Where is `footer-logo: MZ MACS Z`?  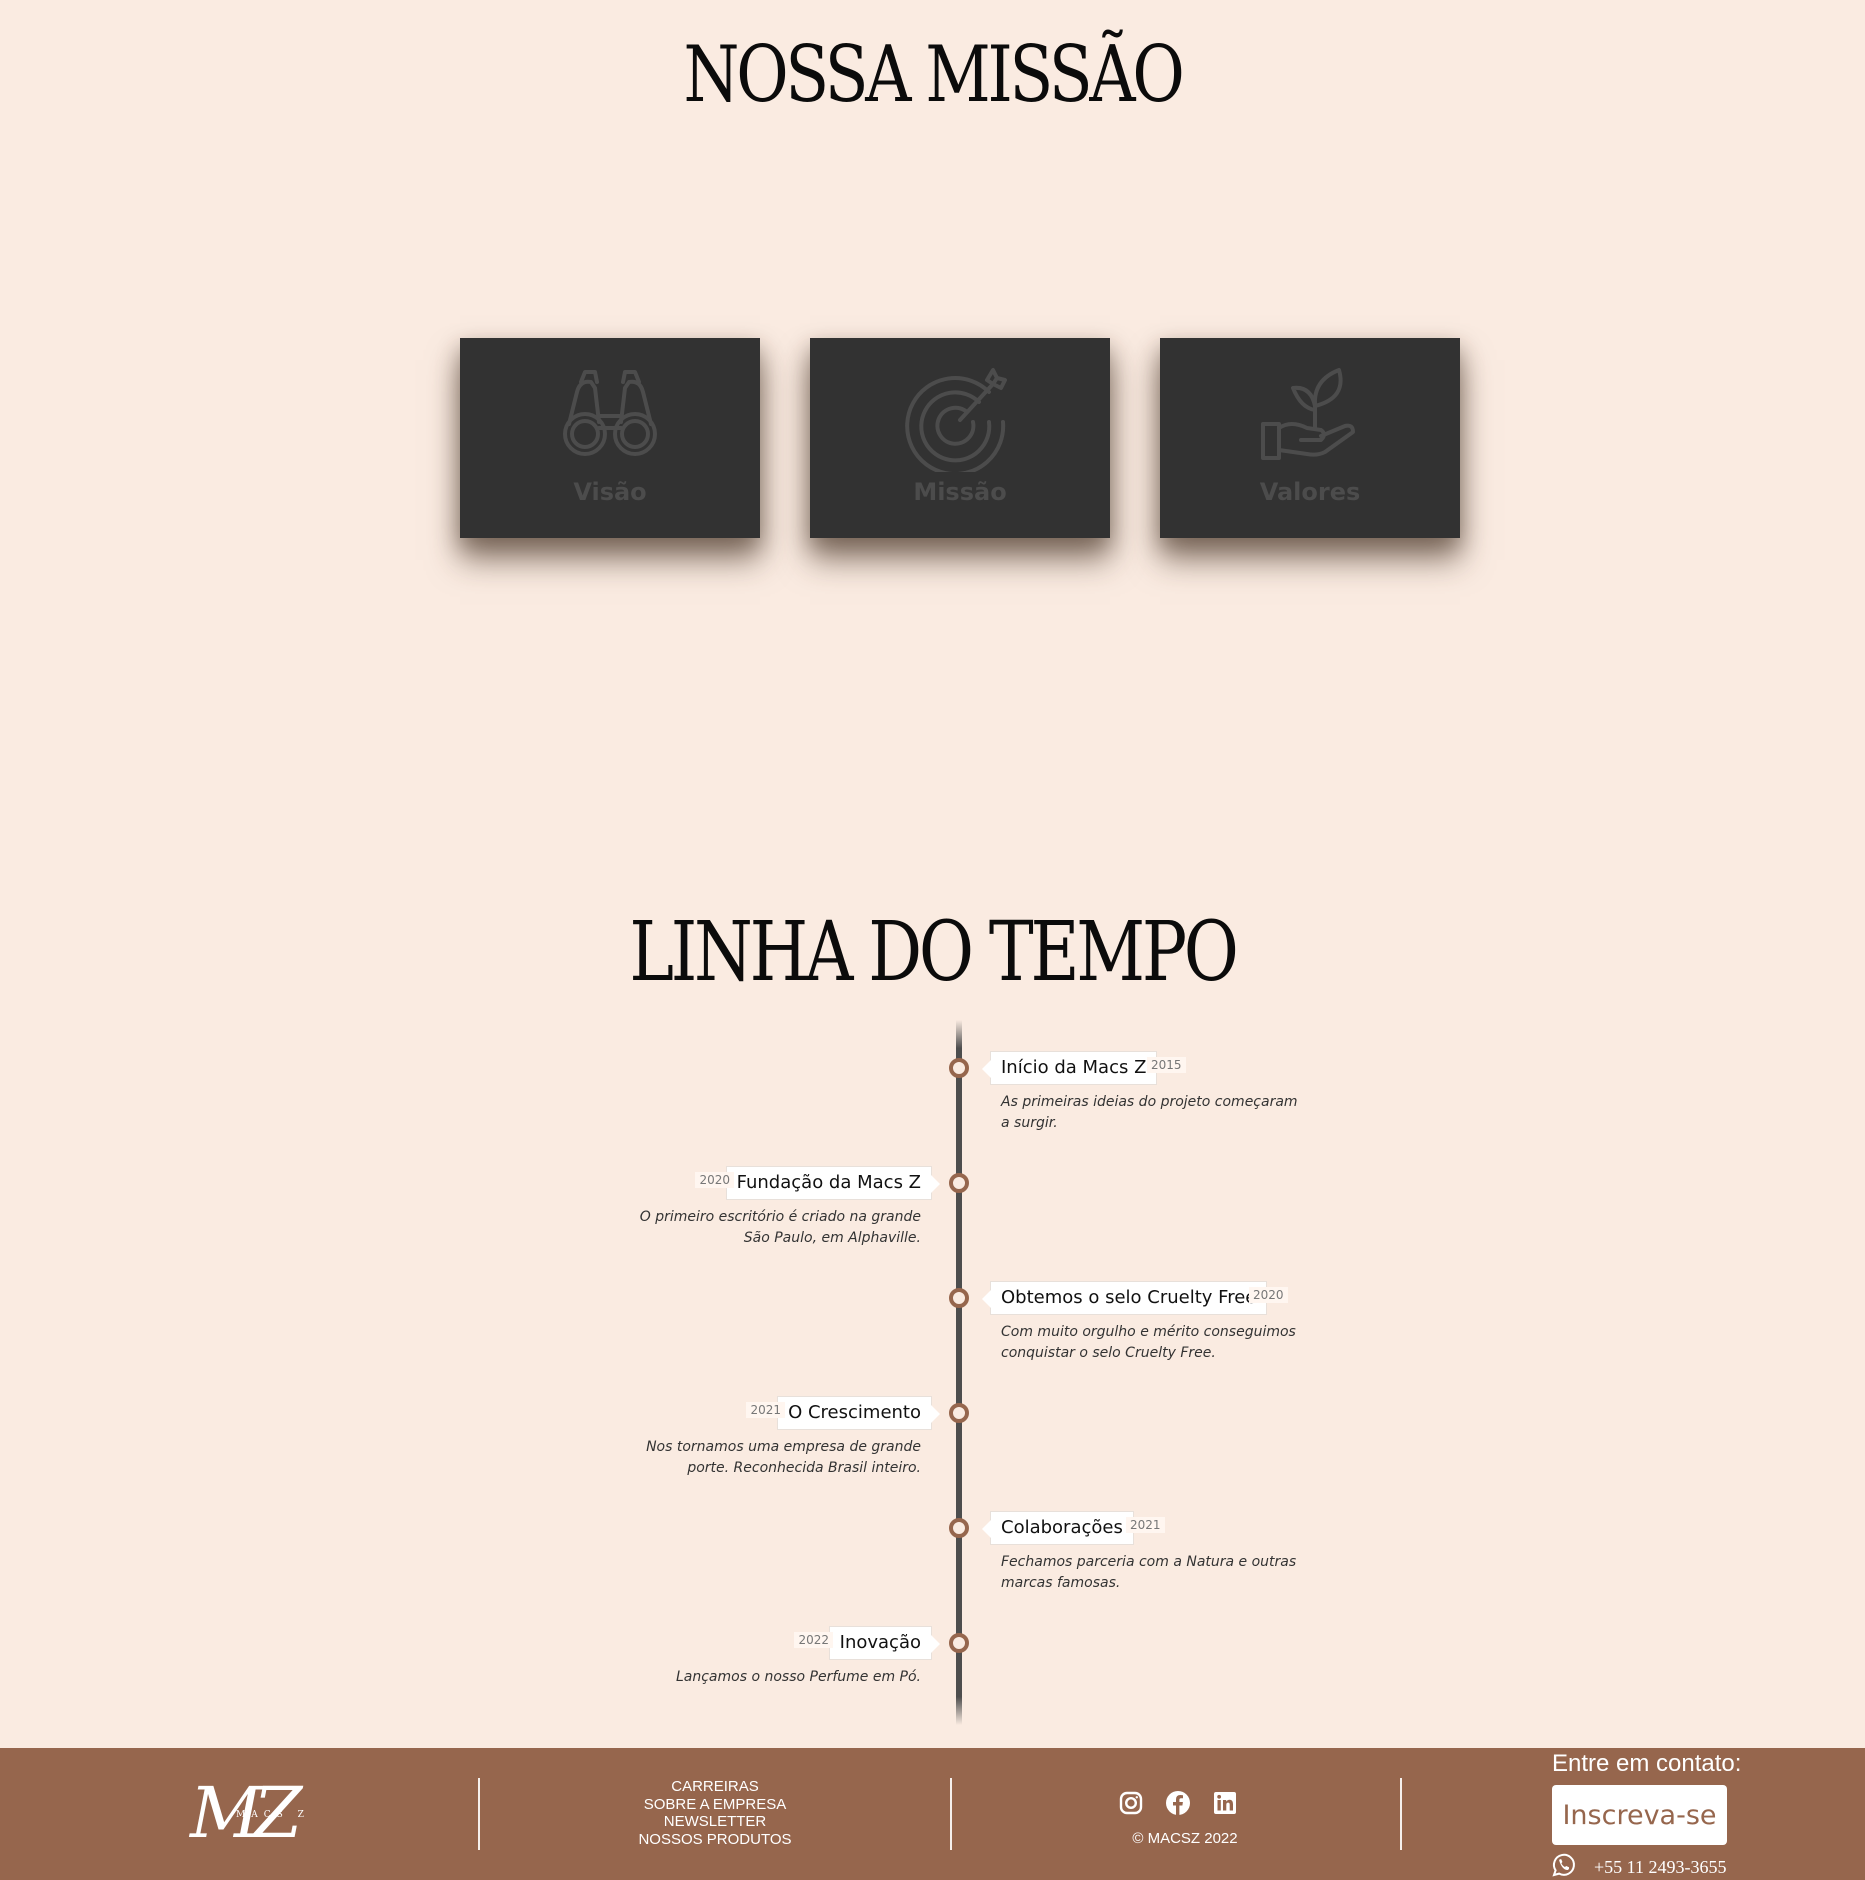 footer-logo: MZ MACS Z is located at coordinates (260, 1813).